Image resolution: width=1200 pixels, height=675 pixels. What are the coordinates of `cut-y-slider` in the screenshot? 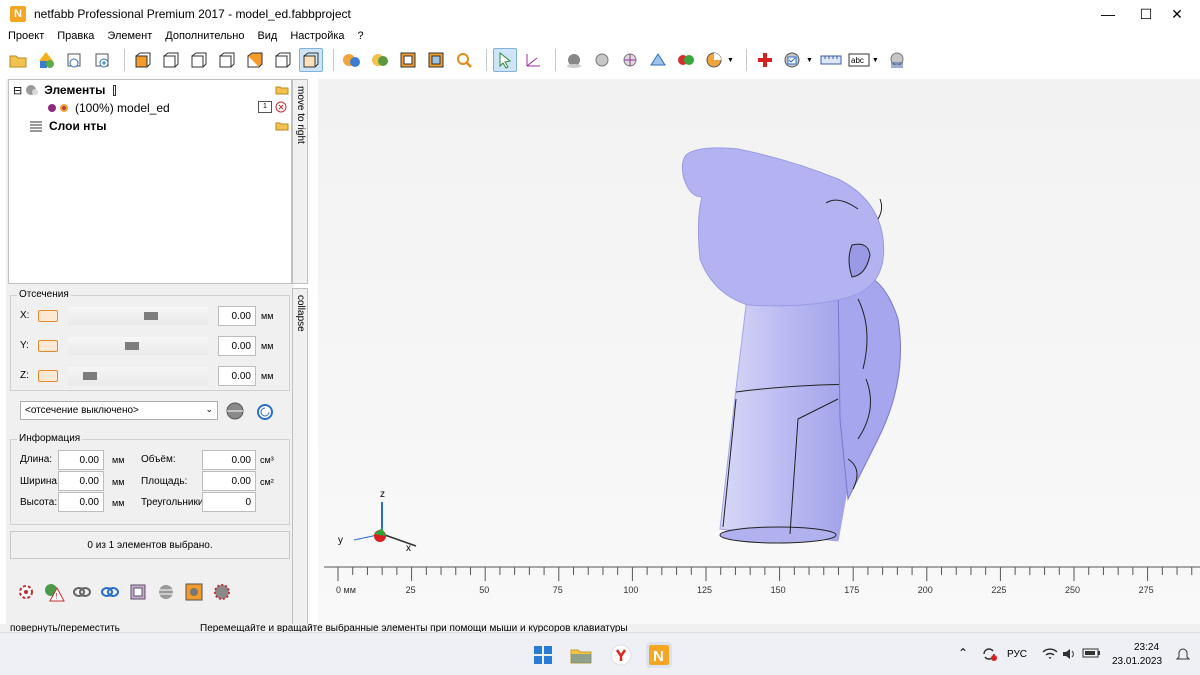 It's located at (138, 346).